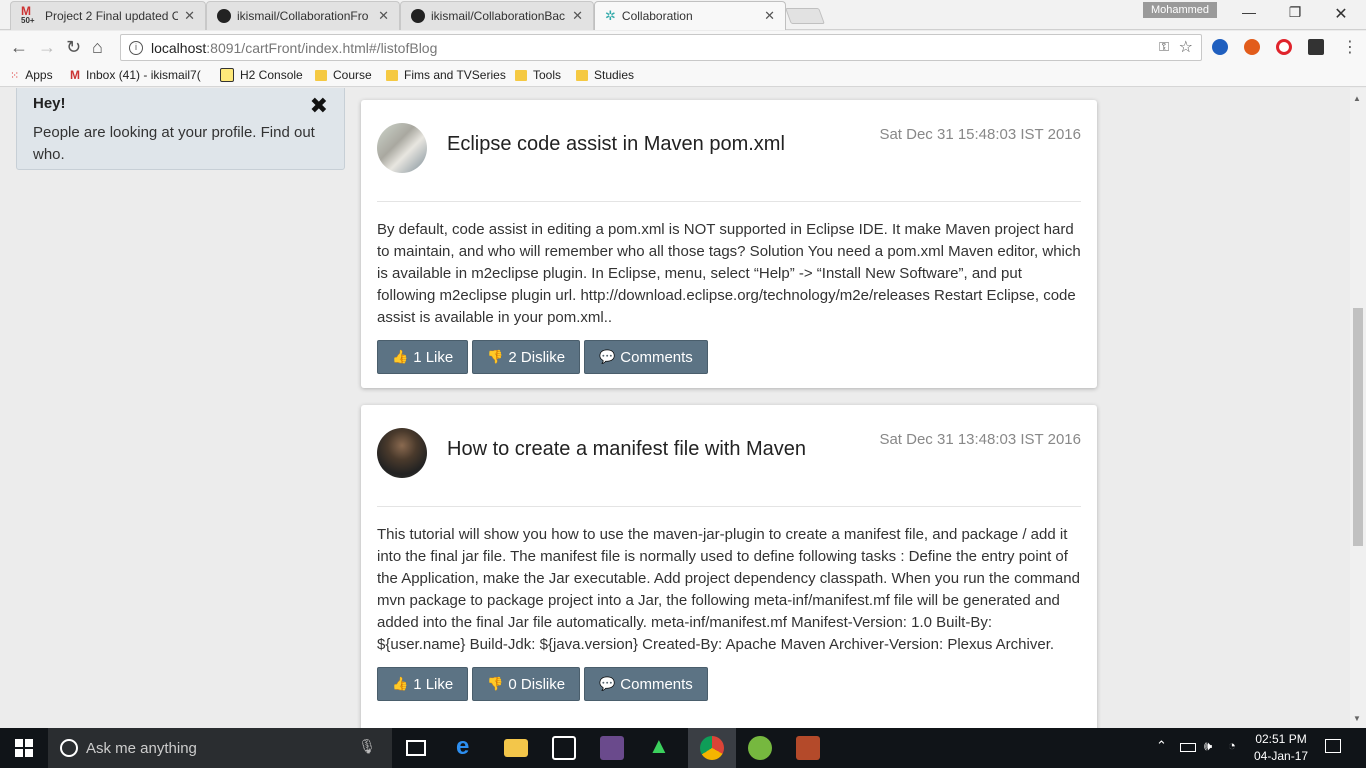 The height and width of the screenshot is (768, 1366). Describe the element at coordinates (24, 748) in the screenshot. I see `windows-start-icon` at that location.